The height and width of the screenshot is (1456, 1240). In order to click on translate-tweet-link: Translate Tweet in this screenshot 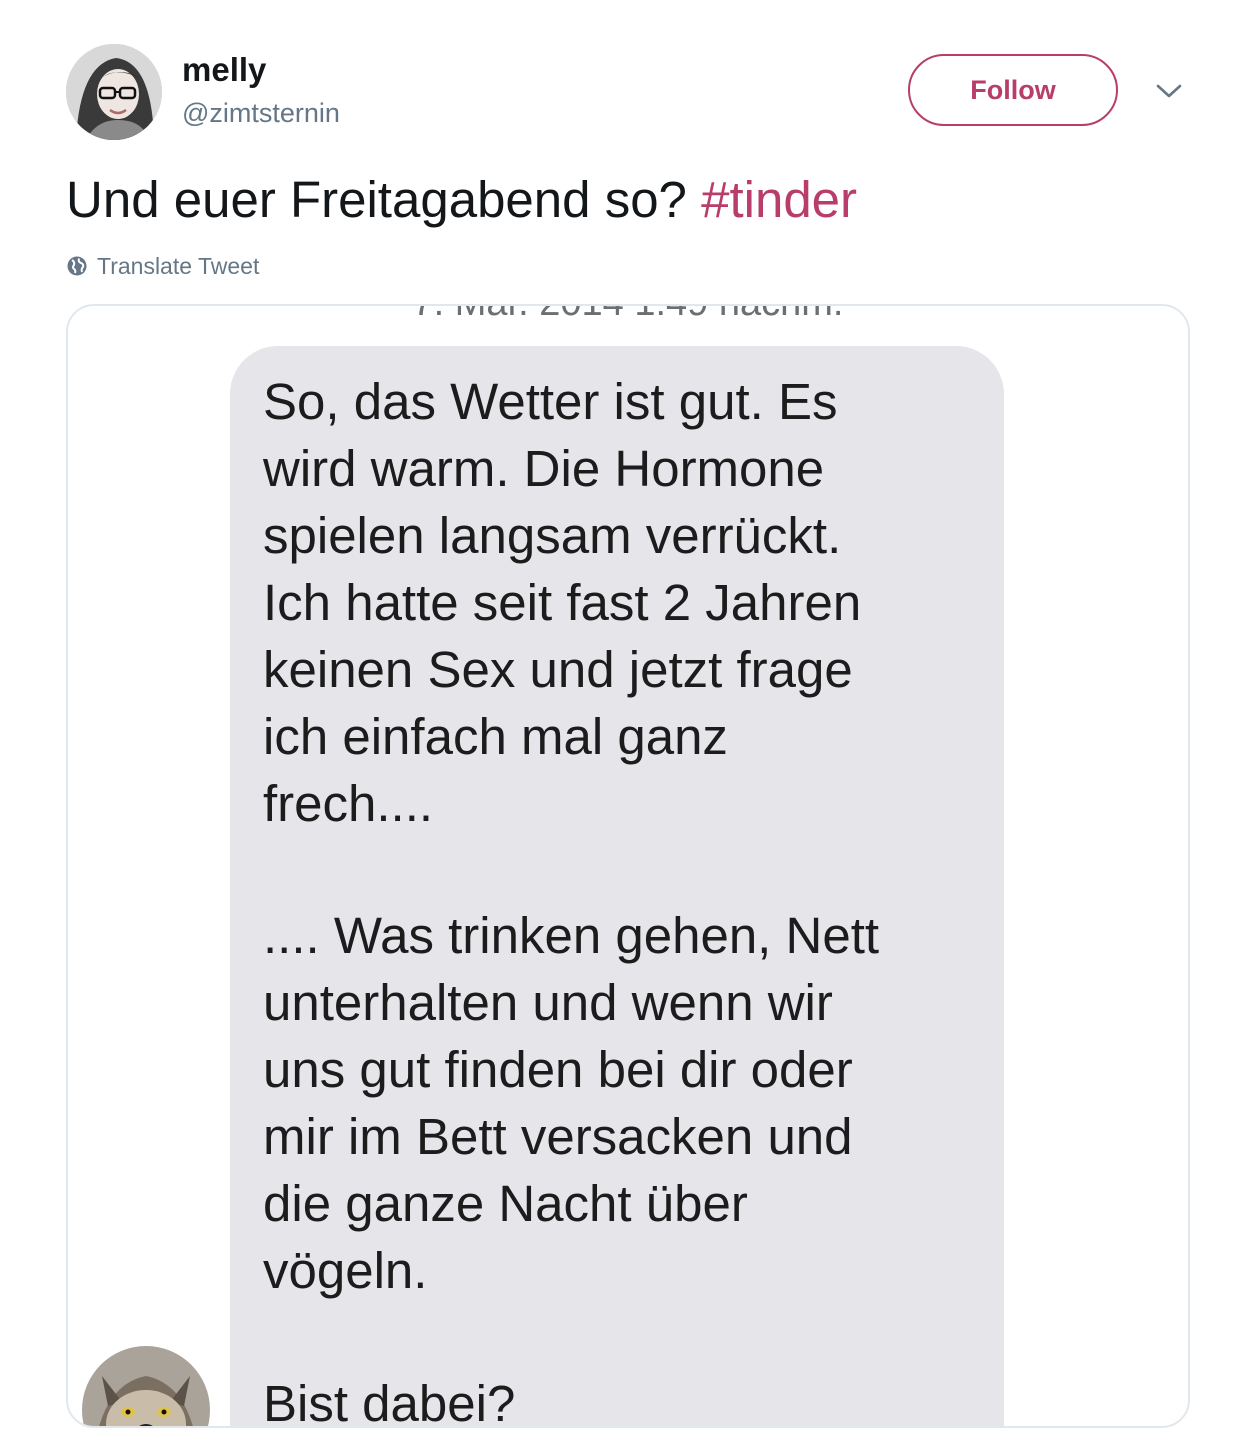, I will do `click(162, 266)`.